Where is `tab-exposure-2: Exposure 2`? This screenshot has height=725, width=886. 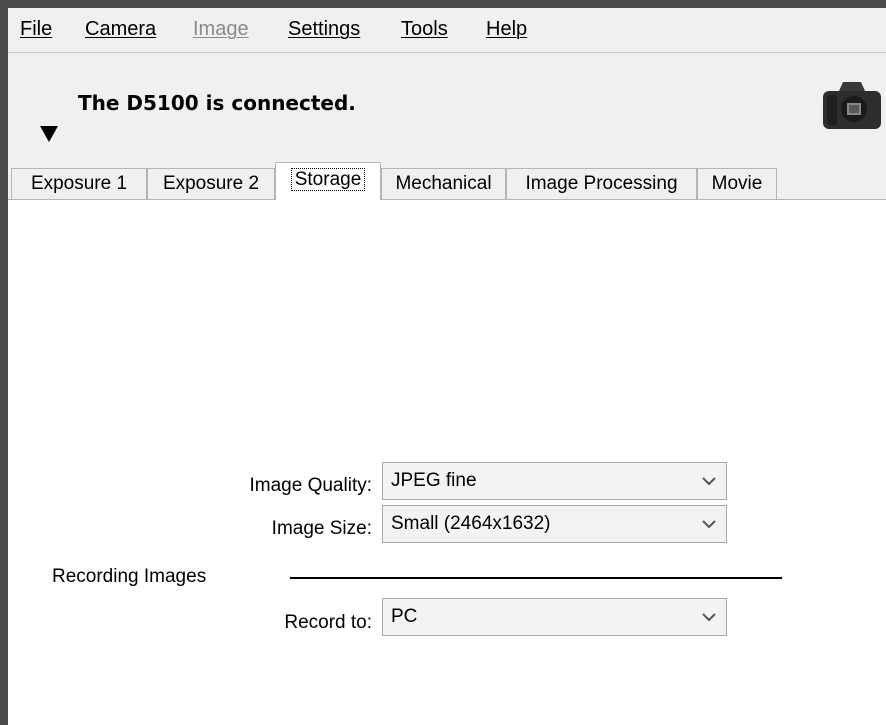
tab-exposure-2: Exposure 2 is located at coordinates (211, 183).